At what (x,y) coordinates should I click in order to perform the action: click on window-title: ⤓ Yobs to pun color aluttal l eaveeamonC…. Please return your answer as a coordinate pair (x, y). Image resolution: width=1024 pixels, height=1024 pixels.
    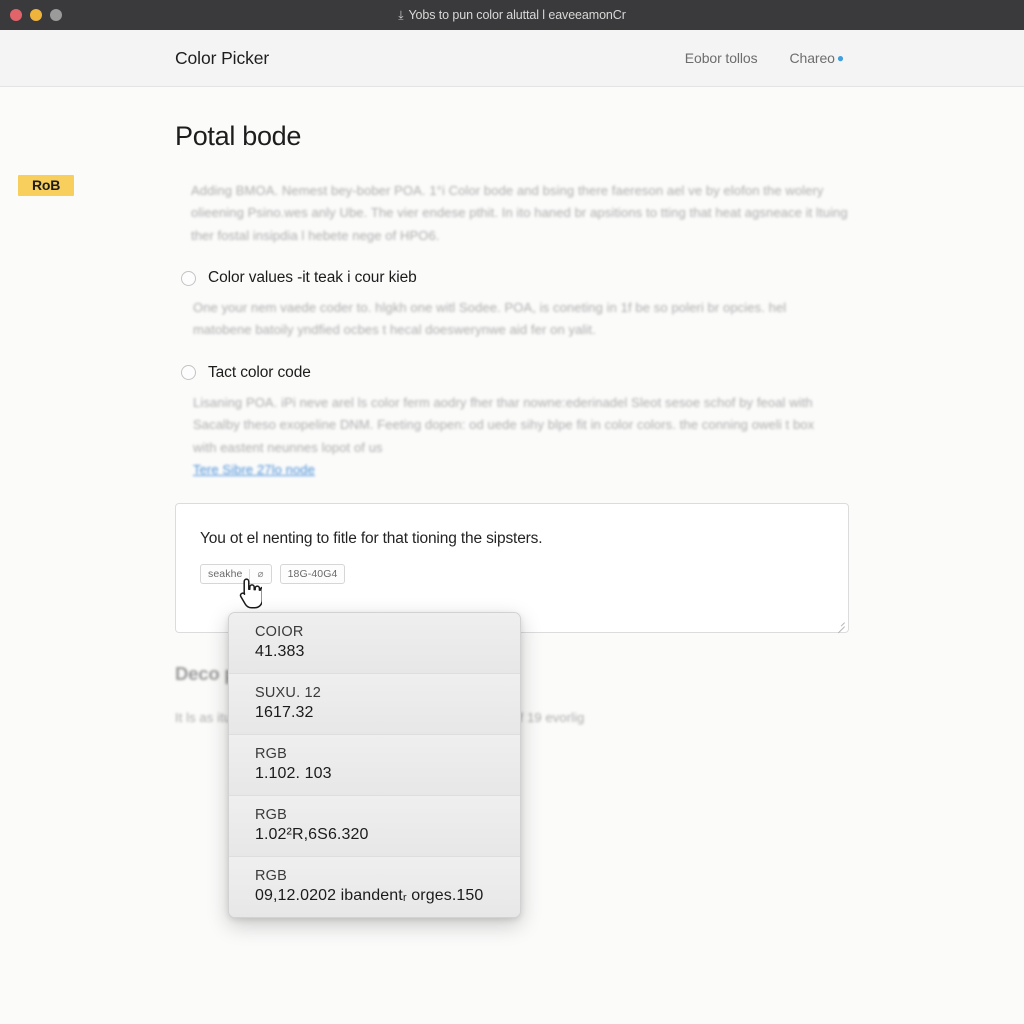
    Looking at the image, I should click on (512, 15).